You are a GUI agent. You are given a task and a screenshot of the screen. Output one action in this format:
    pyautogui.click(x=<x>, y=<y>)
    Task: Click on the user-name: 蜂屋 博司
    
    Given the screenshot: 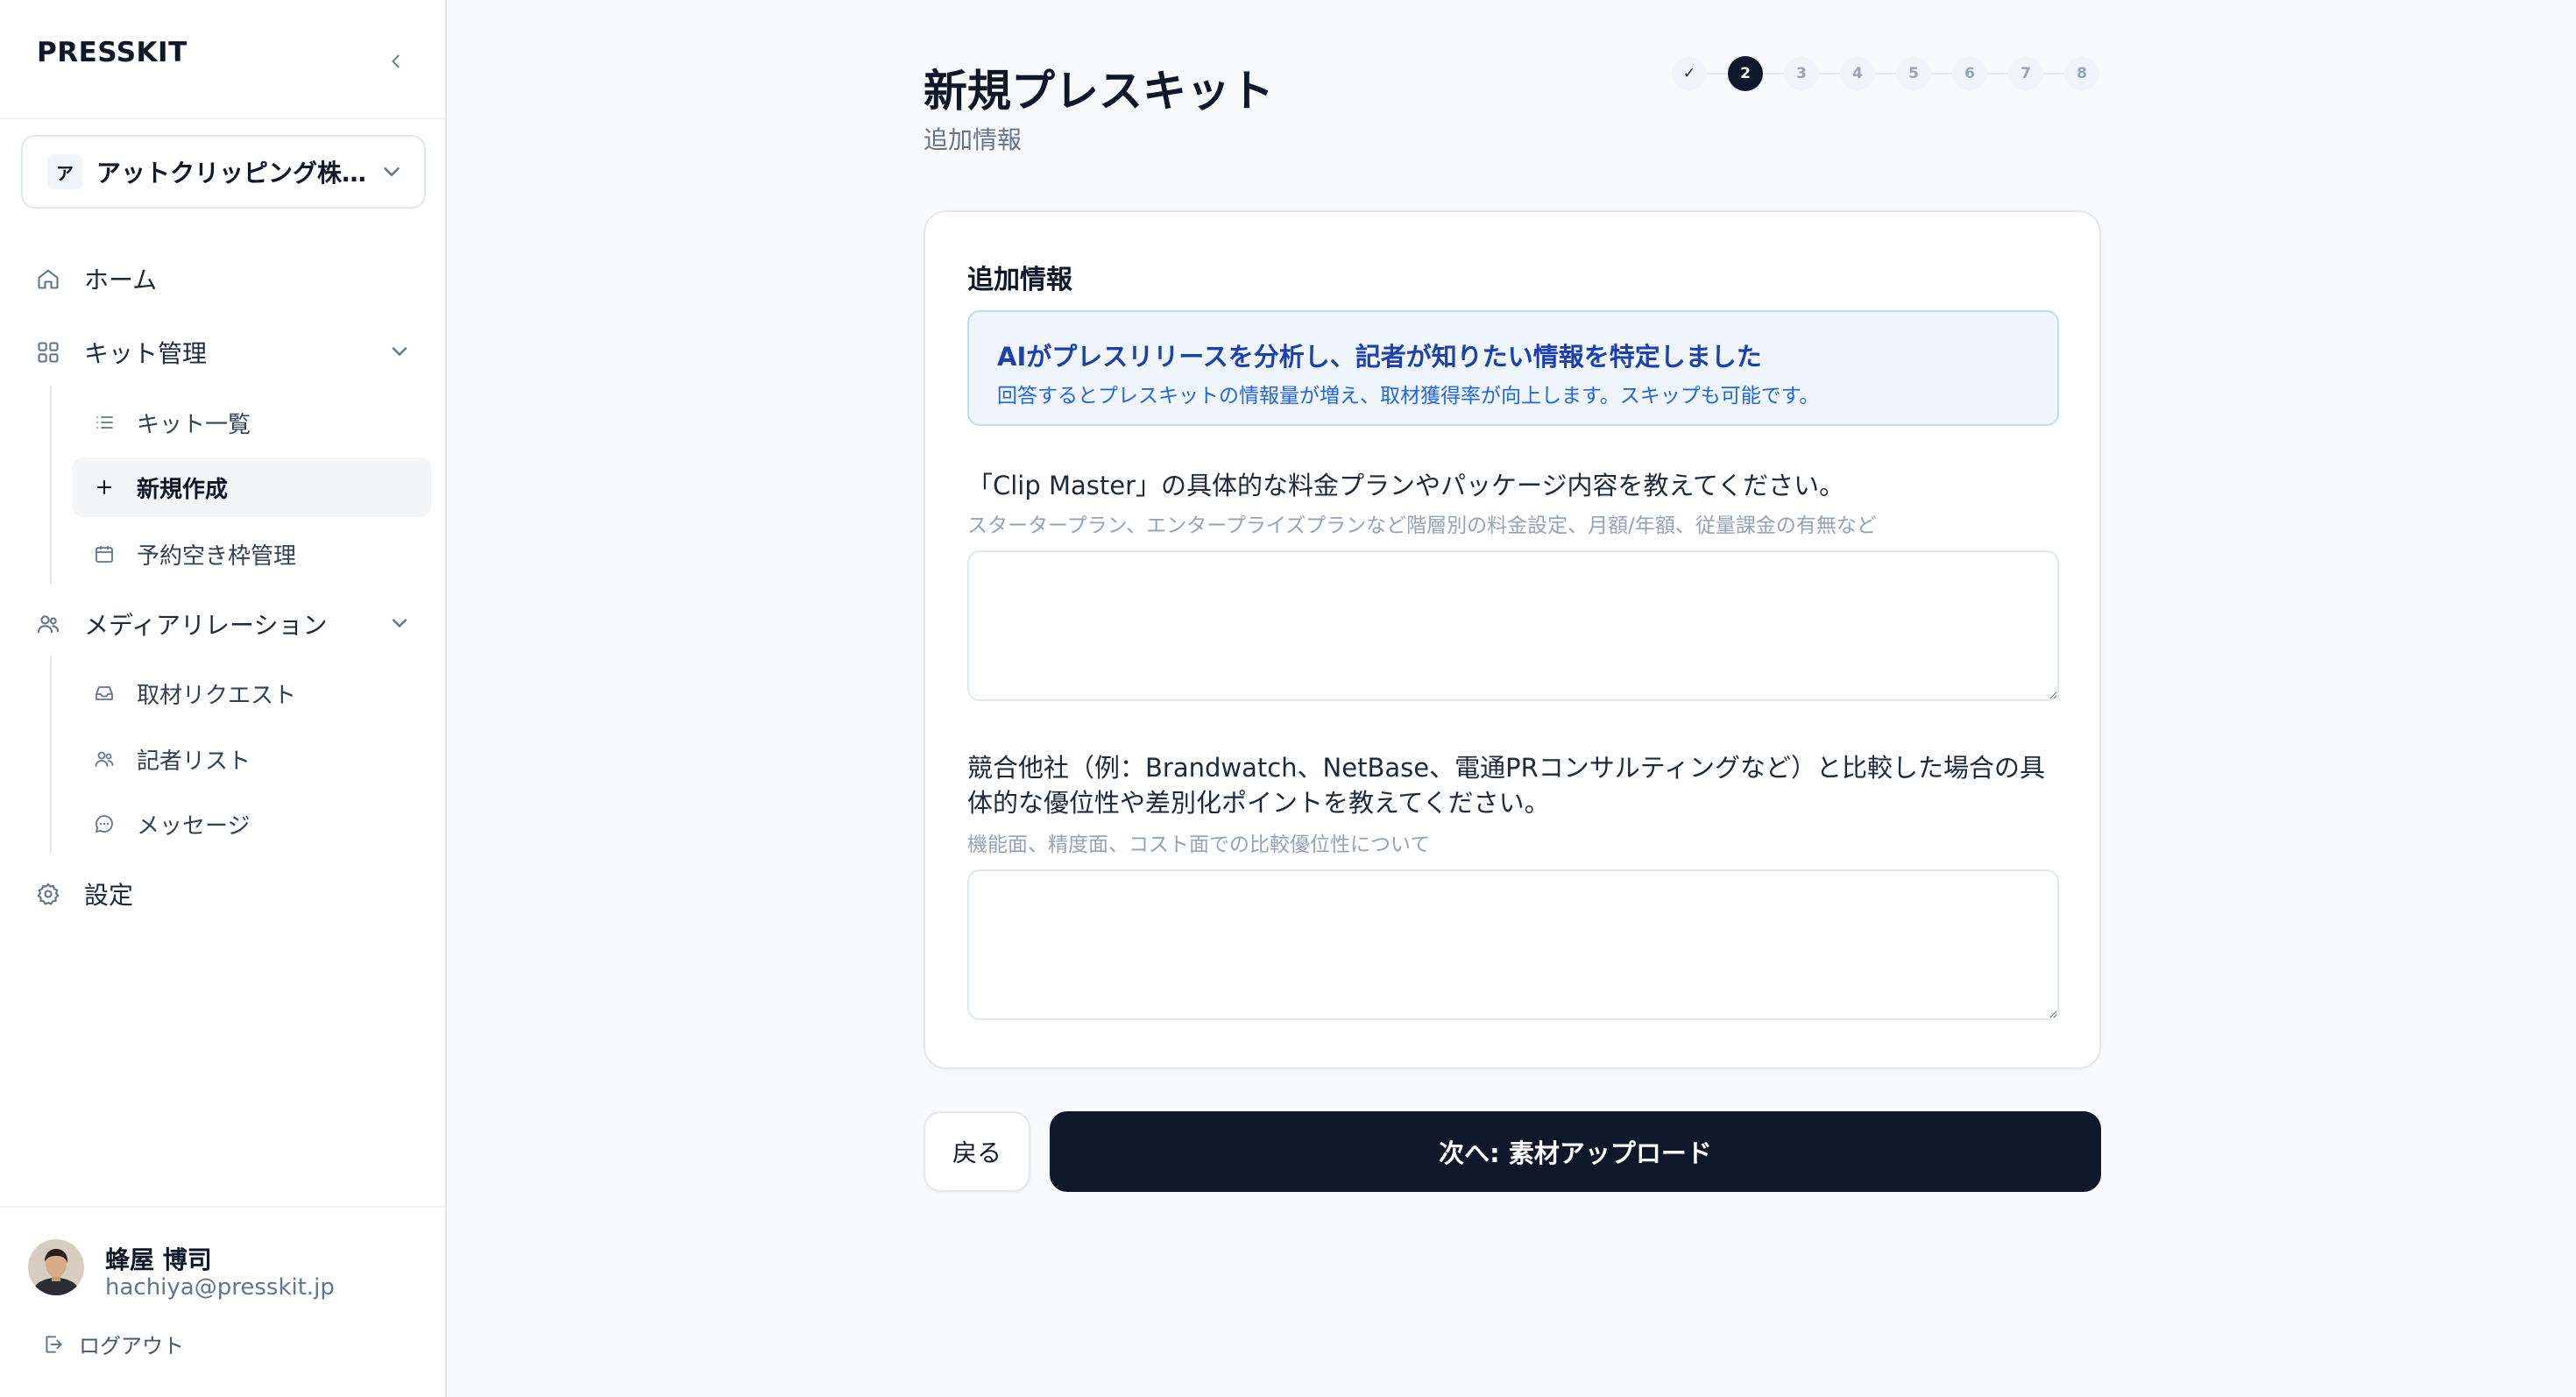 What is the action you would take?
    pyautogui.click(x=158, y=1259)
    